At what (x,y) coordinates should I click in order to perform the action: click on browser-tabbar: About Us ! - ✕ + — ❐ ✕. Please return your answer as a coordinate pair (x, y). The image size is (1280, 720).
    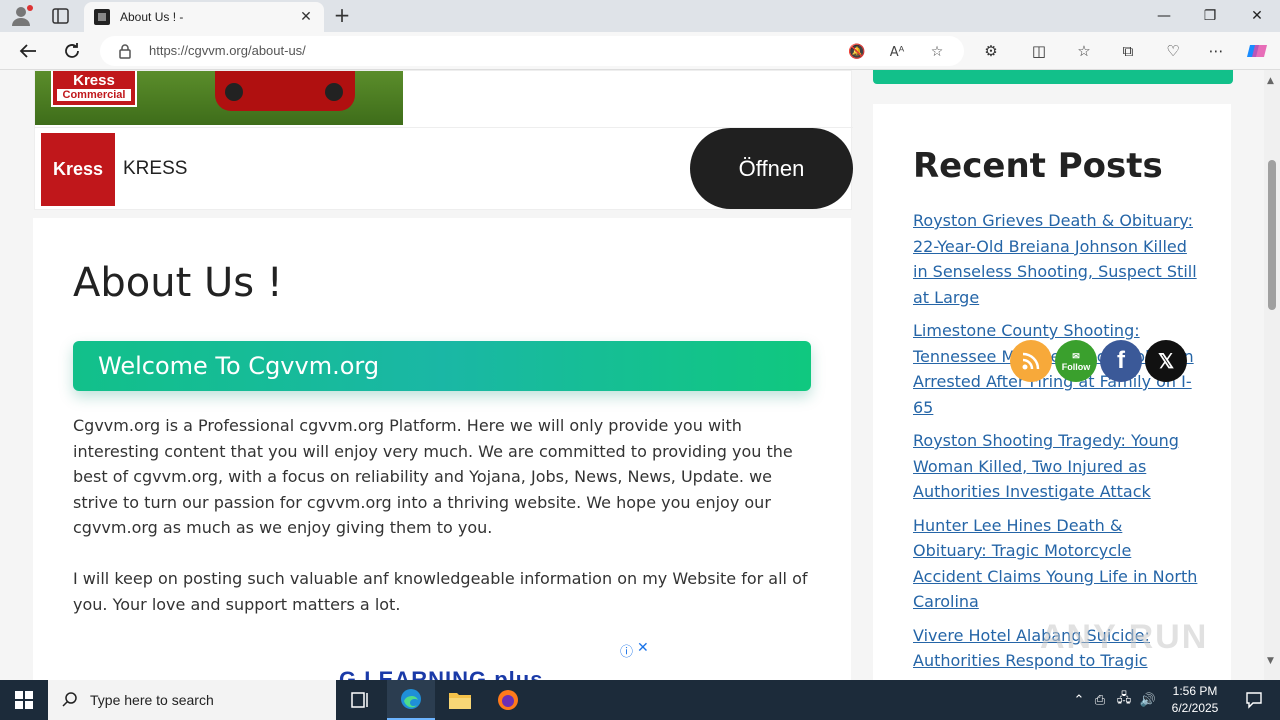
    Looking at the image, I should click on (640, 16).